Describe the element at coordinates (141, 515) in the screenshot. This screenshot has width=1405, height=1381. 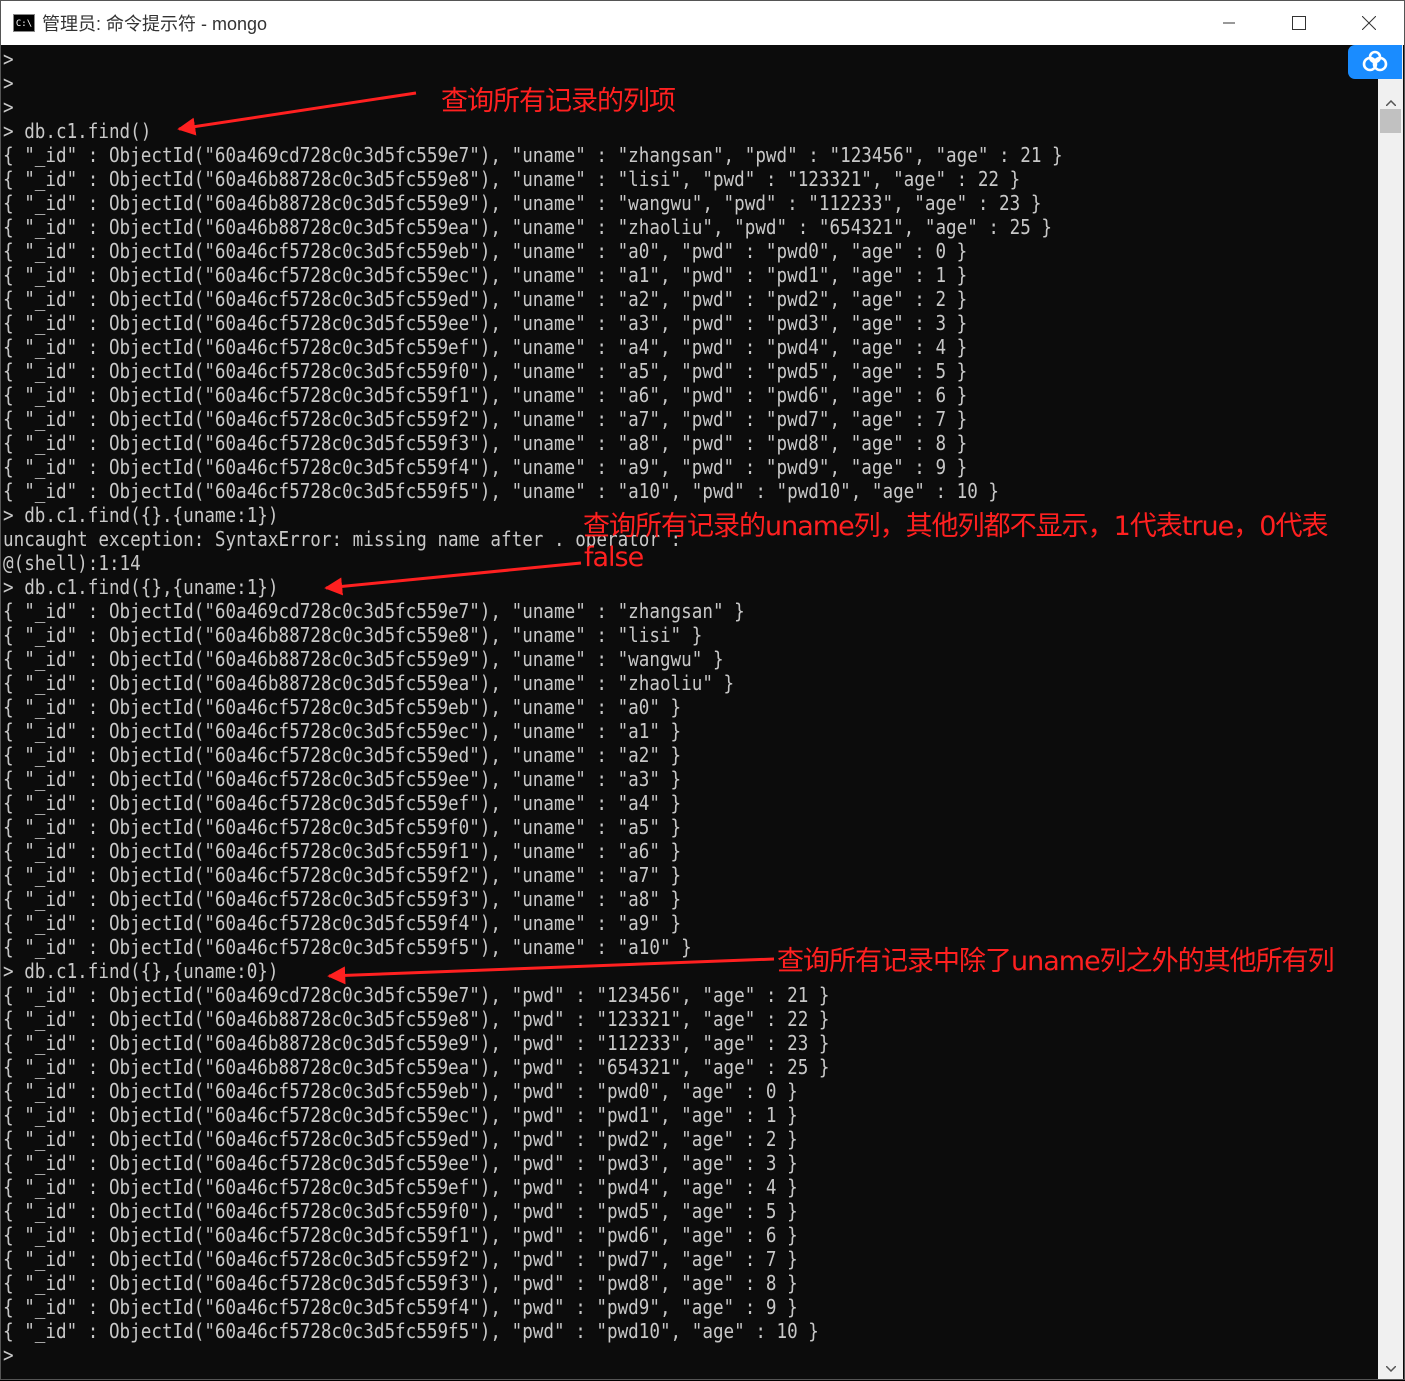
I see `console-line: > db.c1.find({}.{uname:1})` at that location.